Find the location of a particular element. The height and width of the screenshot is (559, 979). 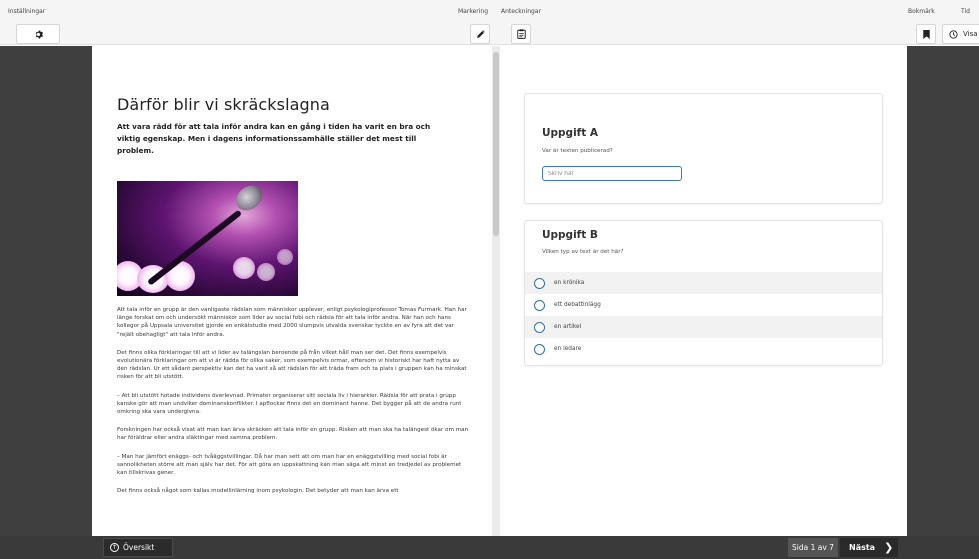

clock-icon is located at coordinates (953, 34).